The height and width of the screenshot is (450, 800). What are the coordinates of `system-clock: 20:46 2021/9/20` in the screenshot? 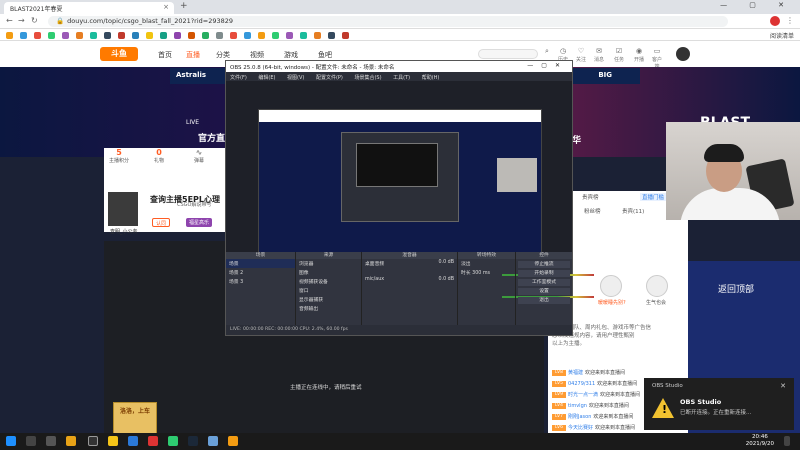 It's located at (760, 441).